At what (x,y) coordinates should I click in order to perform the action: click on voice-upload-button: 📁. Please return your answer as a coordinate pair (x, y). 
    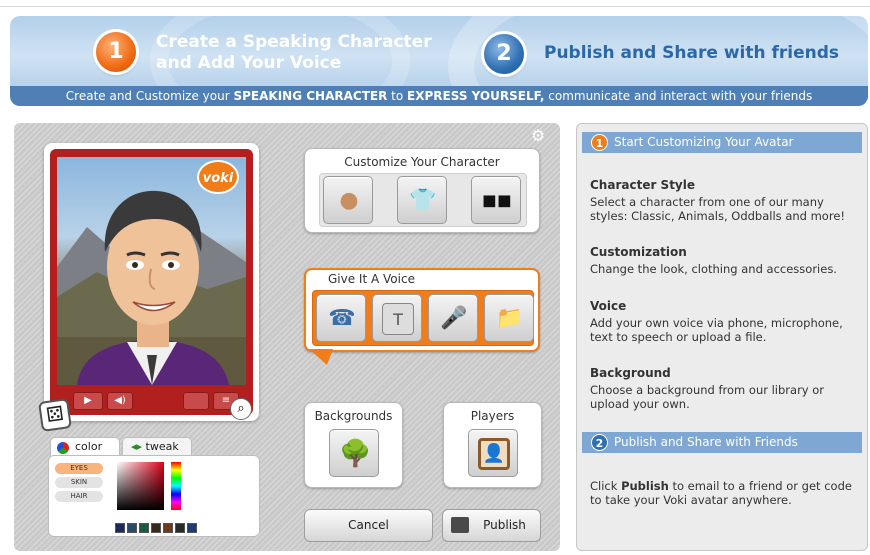
    Looking at the image, I should click on (509, 318).